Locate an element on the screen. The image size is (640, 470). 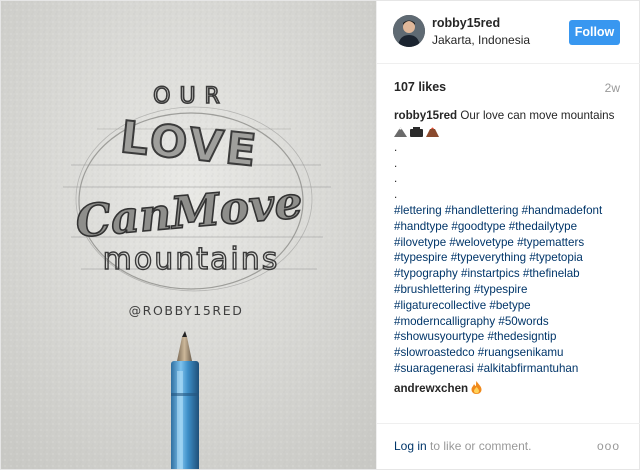
caption-text: Our love can move mountains is located at coordinates (537, 115).